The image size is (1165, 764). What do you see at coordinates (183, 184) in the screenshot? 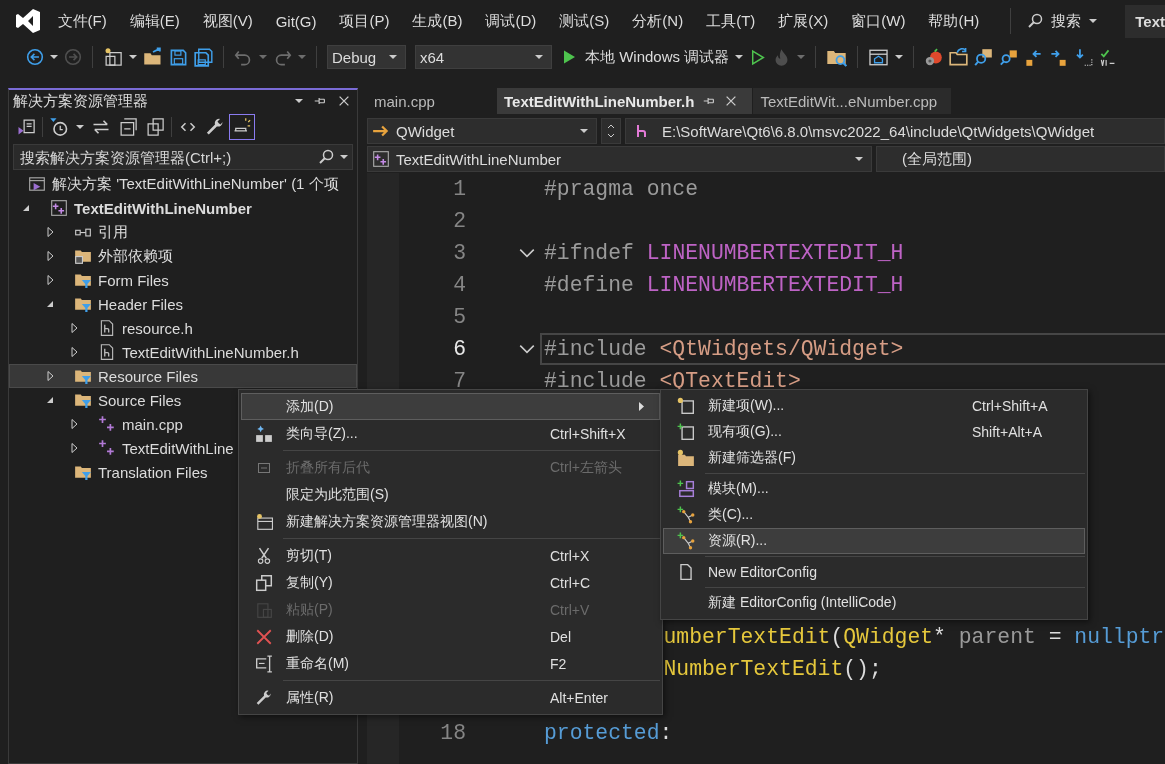
I see `tree-item: 解决方案 'TextEditWithLineNumber' (1 个项` at bounding box center [183, 184].